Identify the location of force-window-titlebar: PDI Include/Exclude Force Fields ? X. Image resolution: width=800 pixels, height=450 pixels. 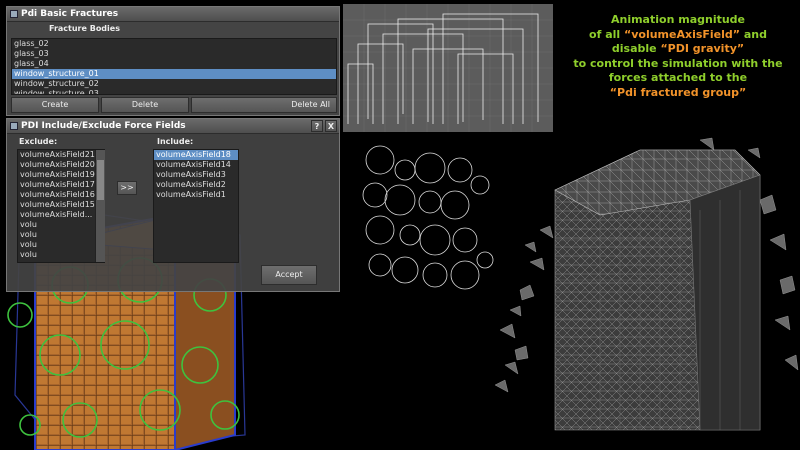
(173, 126).